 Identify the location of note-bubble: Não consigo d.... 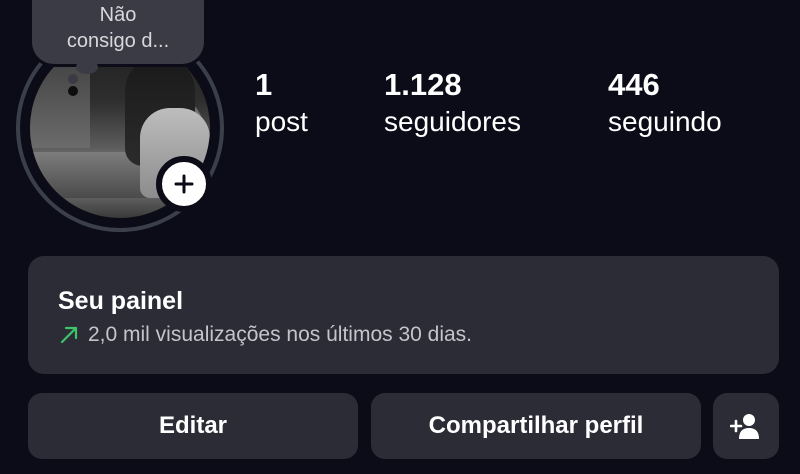
(118, 42).